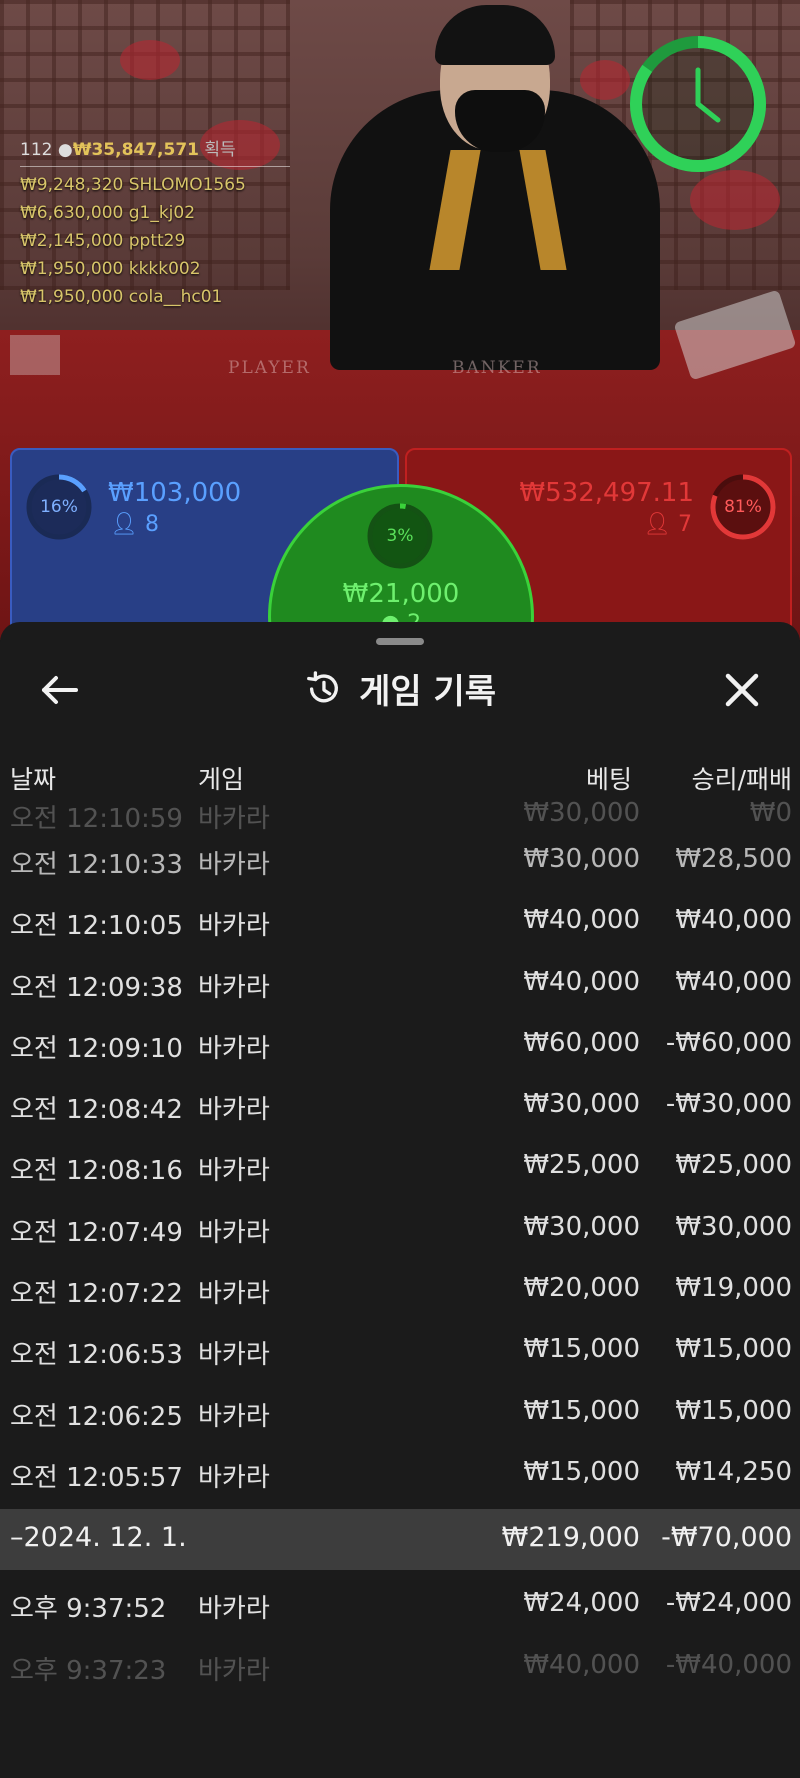 Image resolution: width=800 pixels, height=1778 pixels. What do you see at coordinates (495, 35) in the screenshot?
I see `dealer-hair` at bounding box center [495, 35].